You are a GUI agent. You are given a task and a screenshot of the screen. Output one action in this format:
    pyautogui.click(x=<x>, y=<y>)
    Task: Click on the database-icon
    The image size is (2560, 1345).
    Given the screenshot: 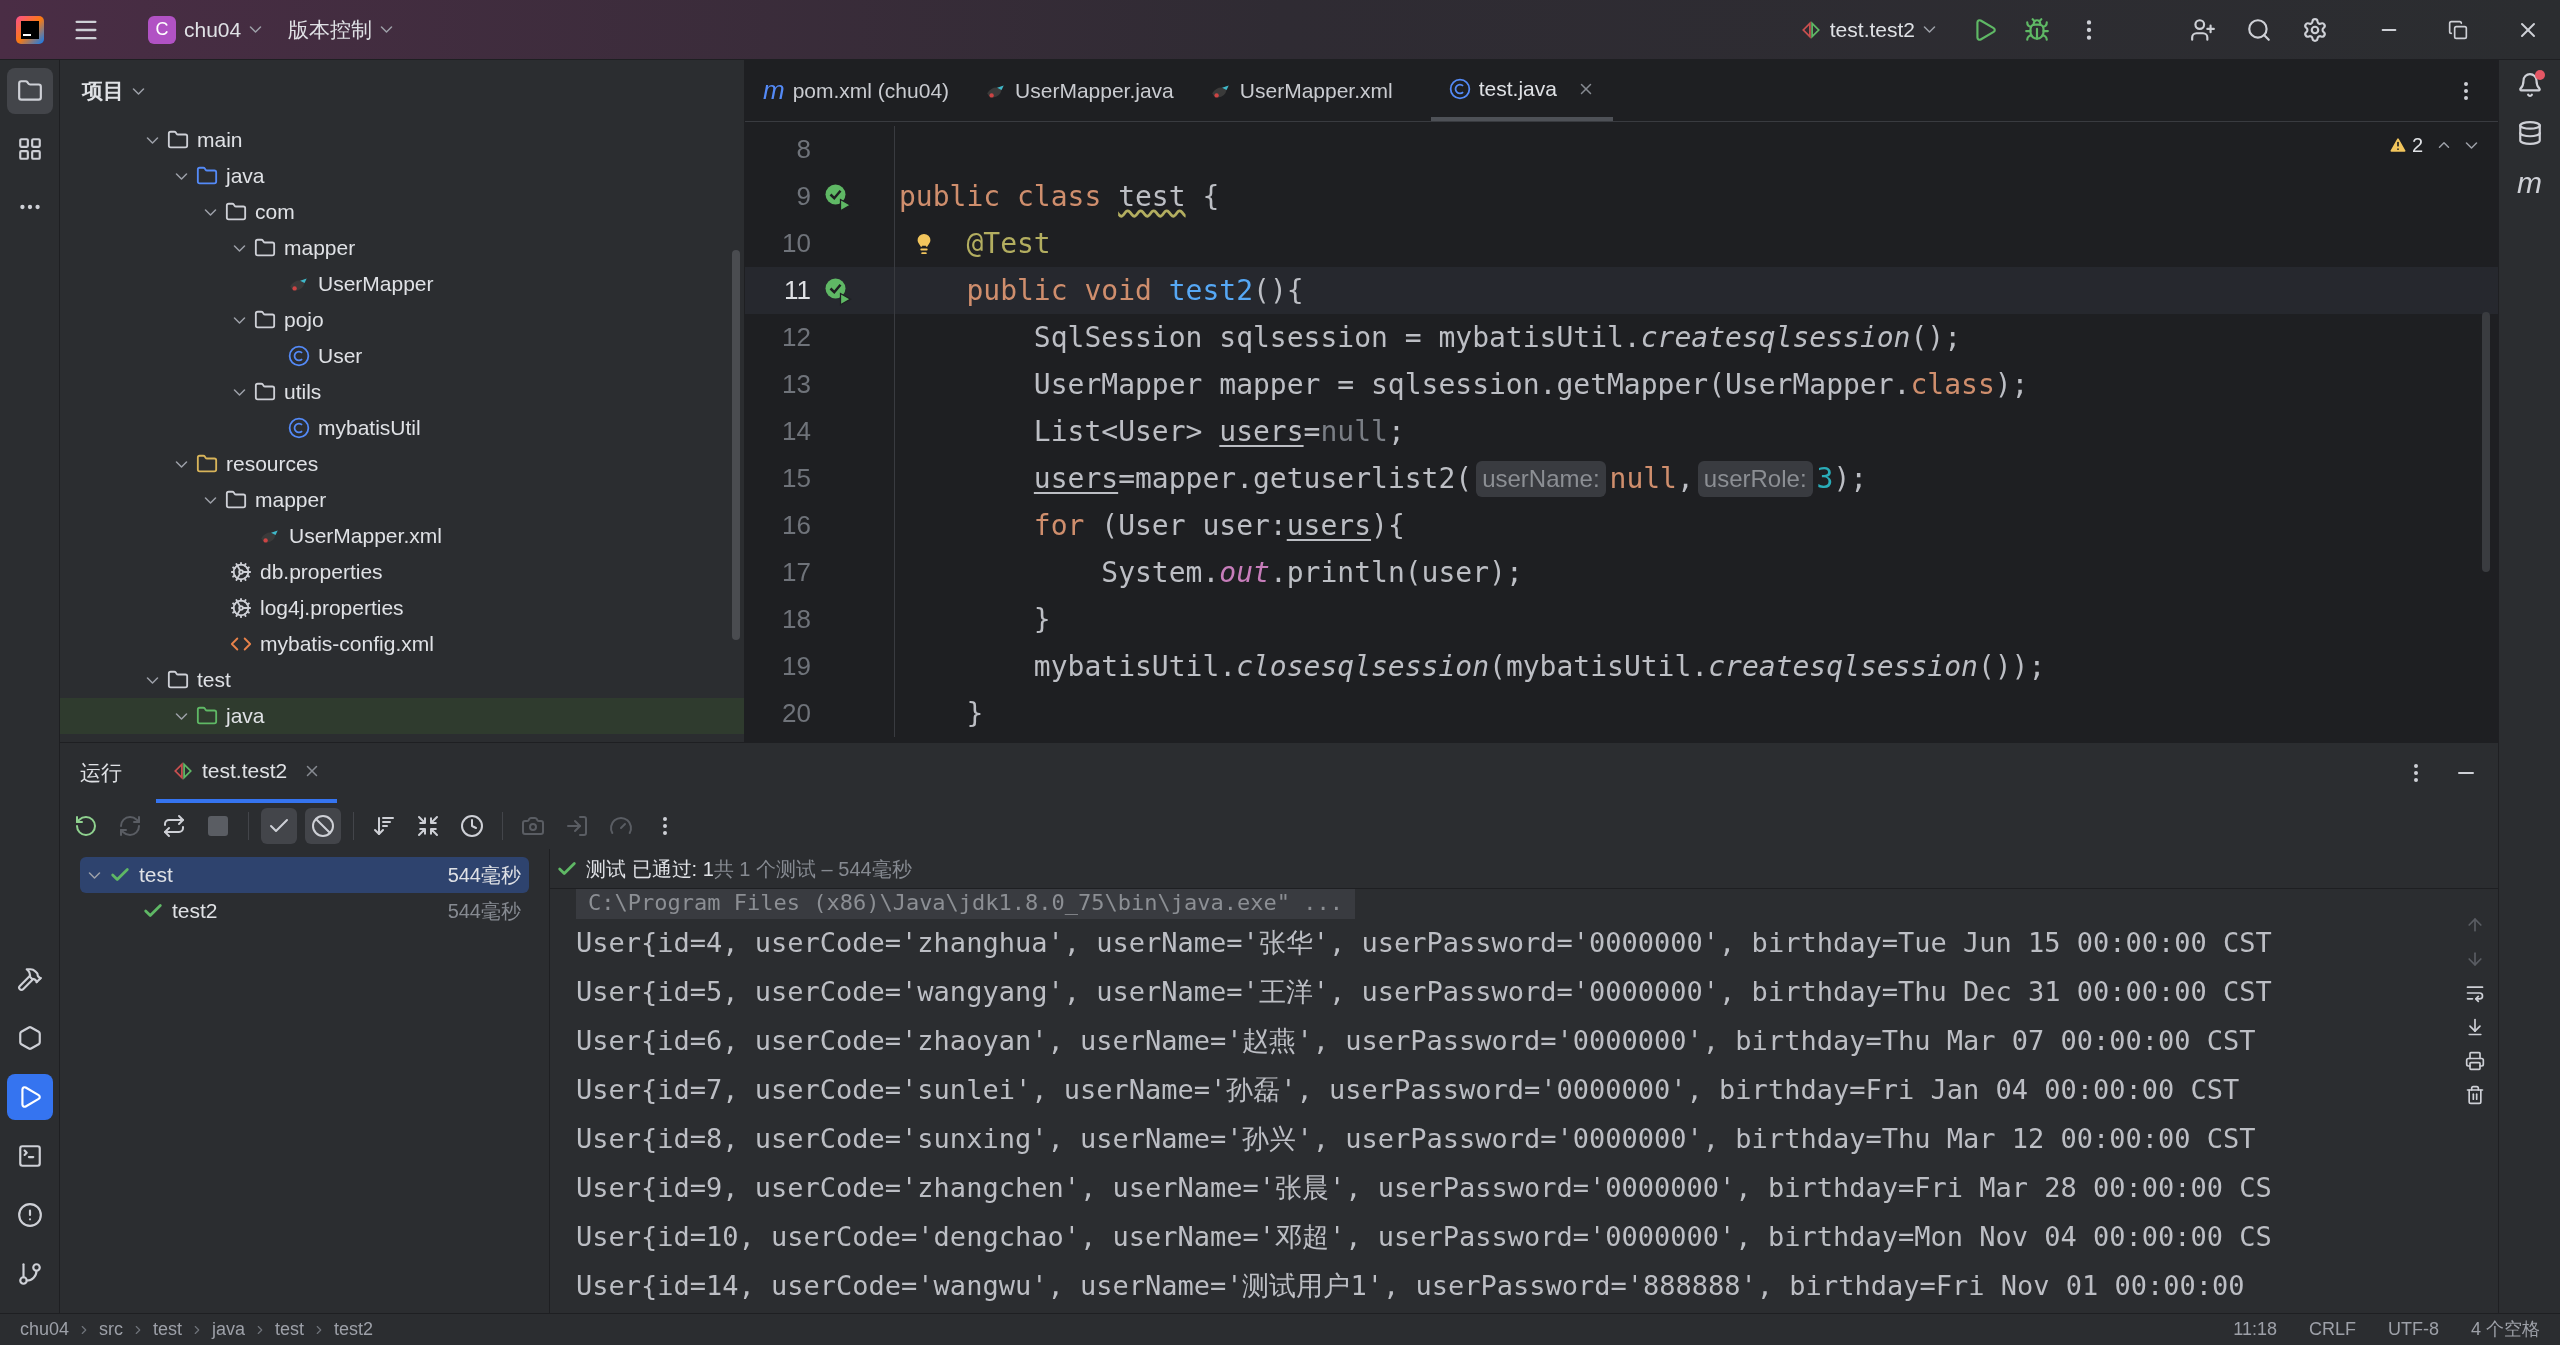 What is the action you would take?
    pyautogui.click(x=2529, y=133)
    